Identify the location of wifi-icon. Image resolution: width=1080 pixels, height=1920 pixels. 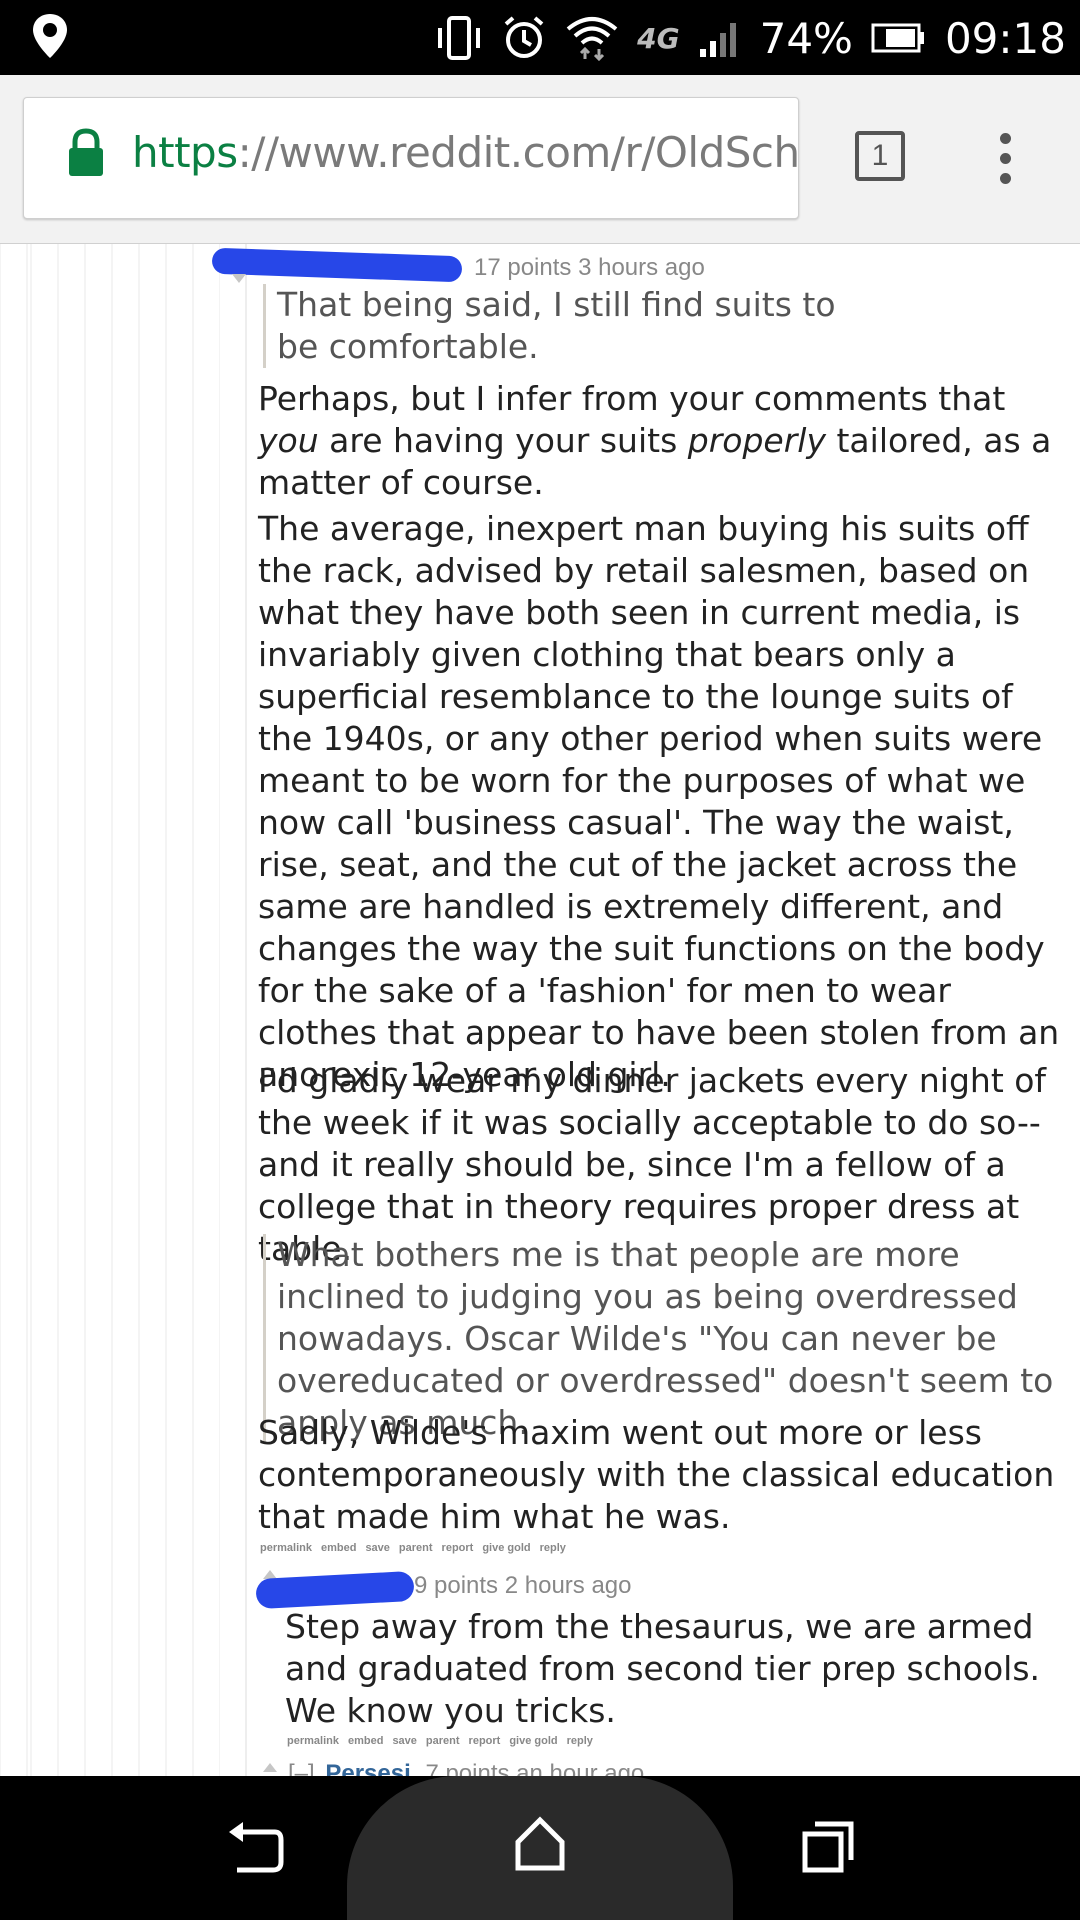
(592, 38).